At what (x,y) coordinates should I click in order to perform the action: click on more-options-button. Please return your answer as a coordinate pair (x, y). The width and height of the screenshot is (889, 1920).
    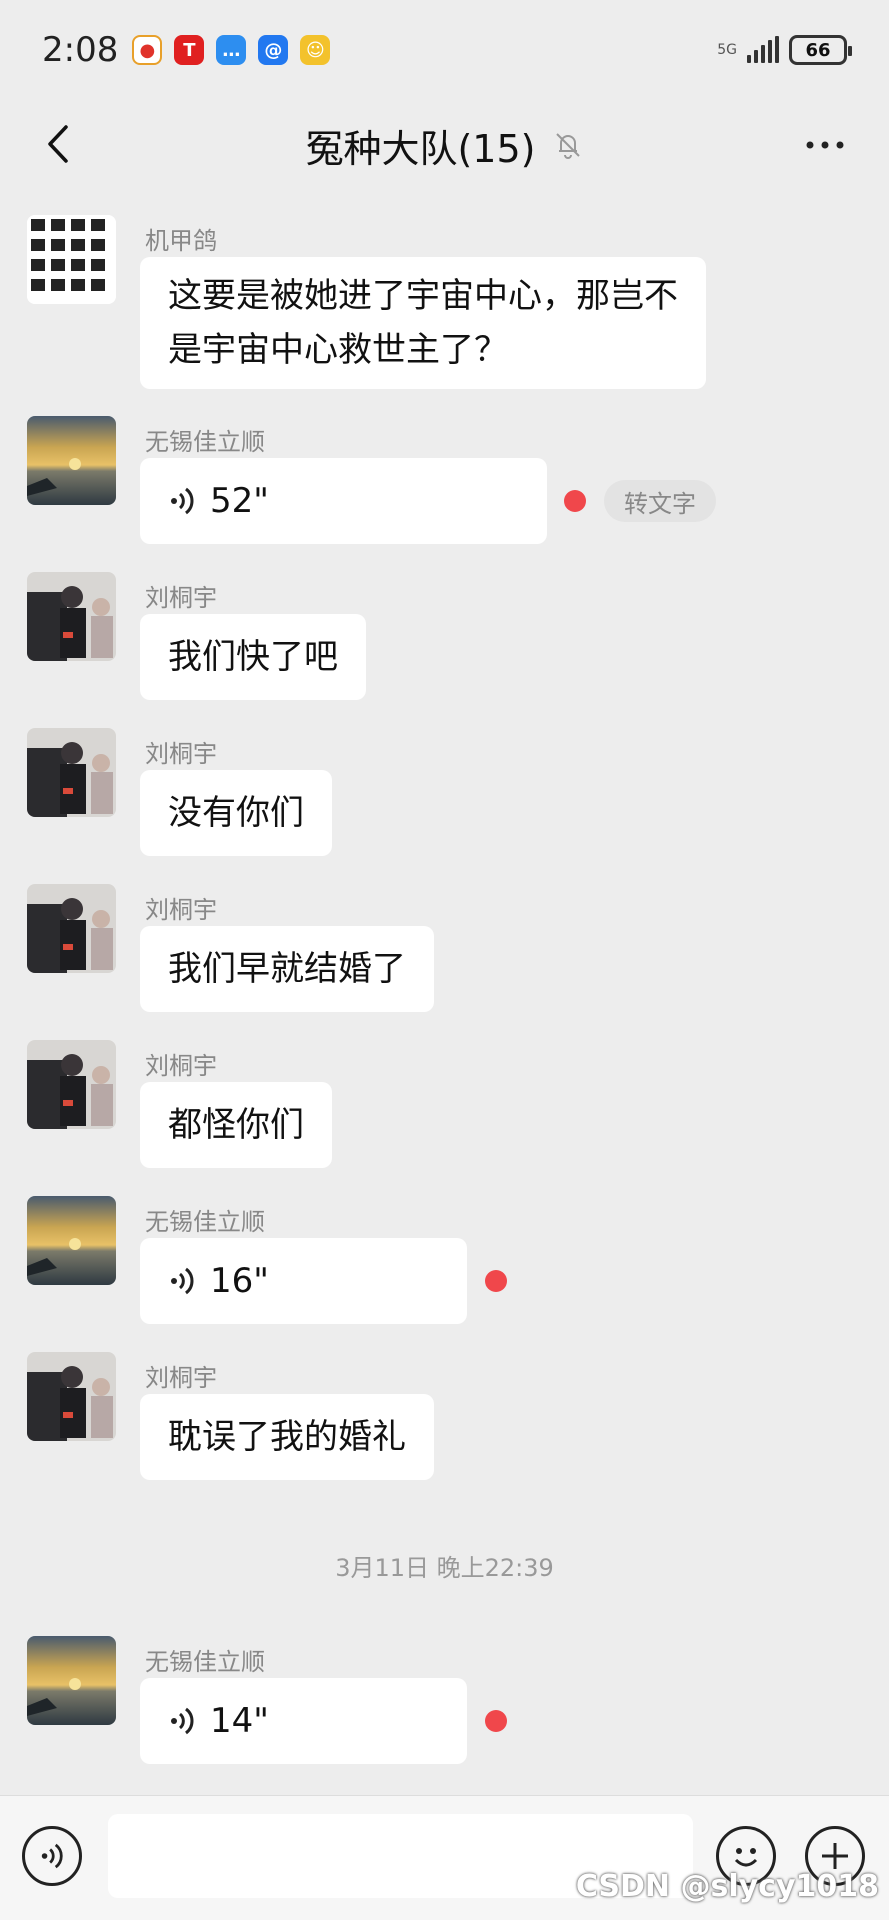
    Looking at the image, I should click on (825, 145).